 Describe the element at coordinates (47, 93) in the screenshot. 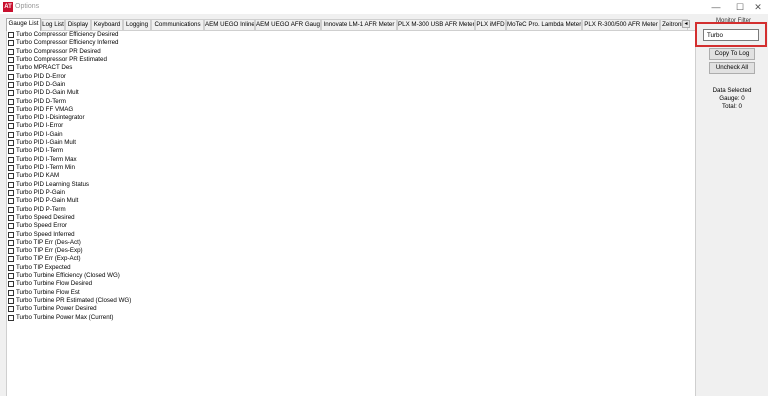

I see `list-item-label: Turbo PID D-Gain Mult` at that location.